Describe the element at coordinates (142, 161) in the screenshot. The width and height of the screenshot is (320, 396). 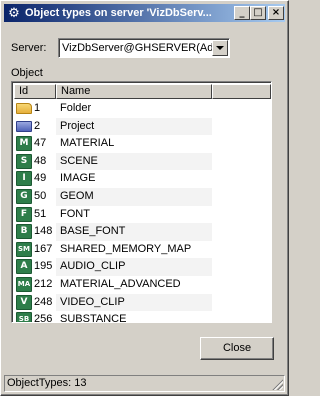
I see `list-item: S 48 SCENE` at that location.